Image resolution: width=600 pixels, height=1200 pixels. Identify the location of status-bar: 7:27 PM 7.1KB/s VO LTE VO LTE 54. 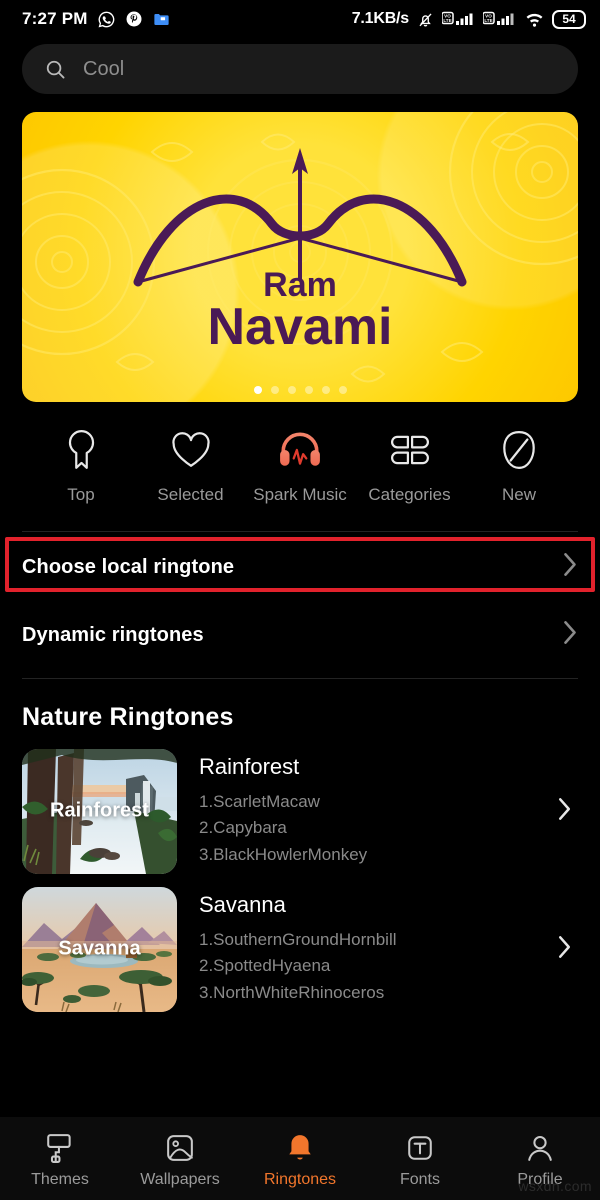
(300, 19).